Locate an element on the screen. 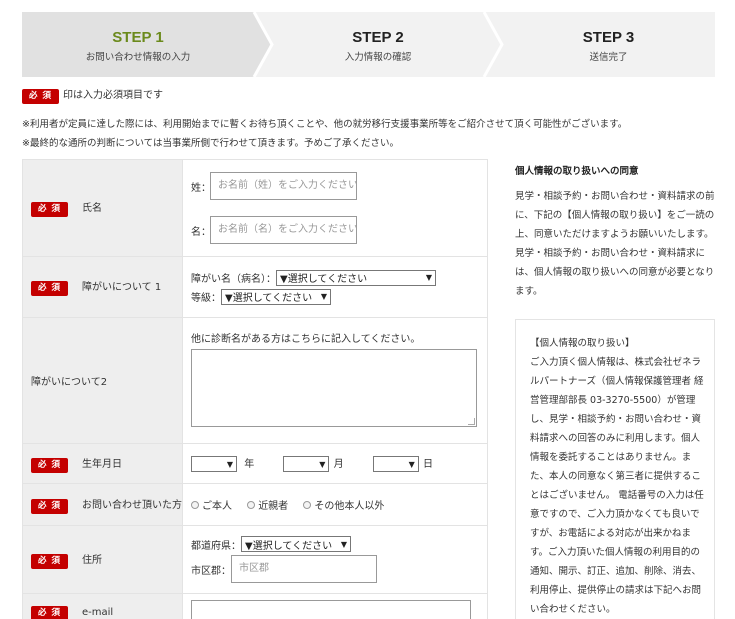  disability1-label: 障がいについて 1 is located at coordinates (121, 287).